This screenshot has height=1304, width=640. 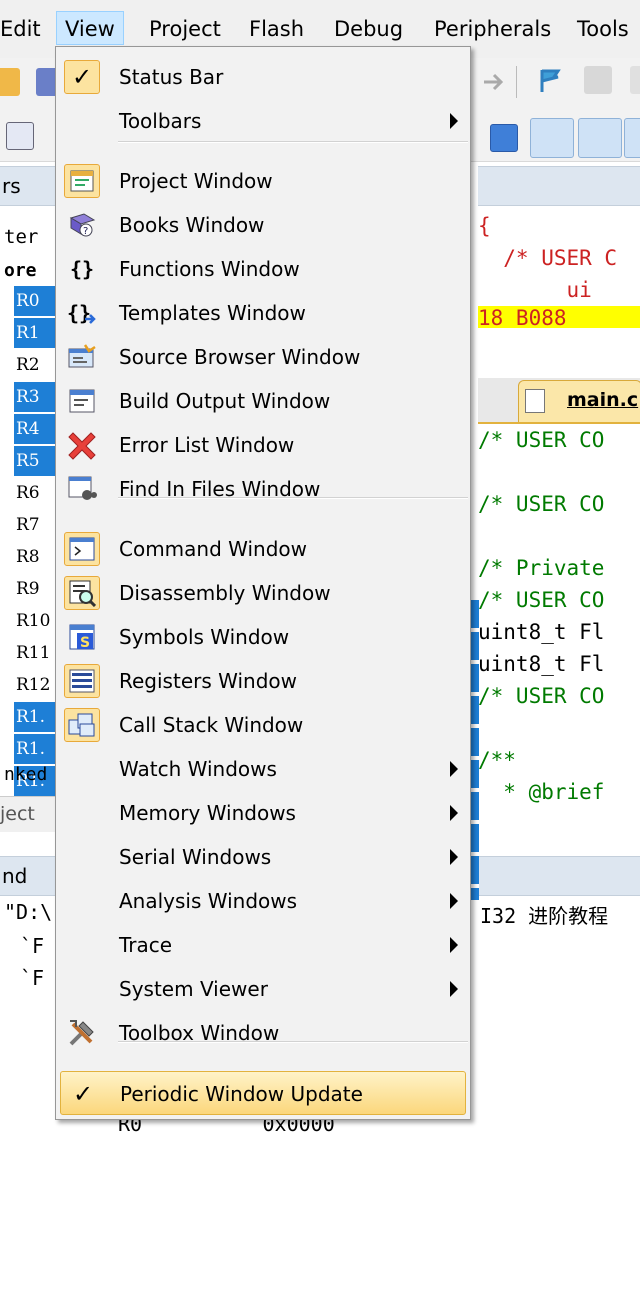 What do you see at coordinates (82, 225) in the screenshot?
I see `books-window-icon: ?` at bounding box center [82, 225].